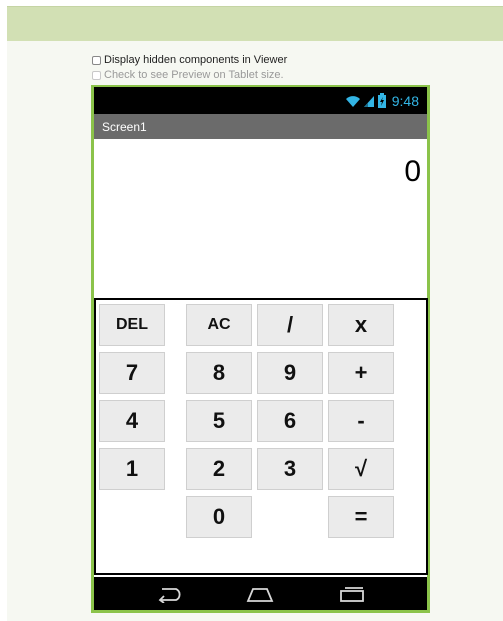 Image resolution: width=503 pixels, height=621 pixels. What do you see at coordinates (290, 421) in the screenshot?
I see `digit-6-button: 6` at bounding box center [290, 421].